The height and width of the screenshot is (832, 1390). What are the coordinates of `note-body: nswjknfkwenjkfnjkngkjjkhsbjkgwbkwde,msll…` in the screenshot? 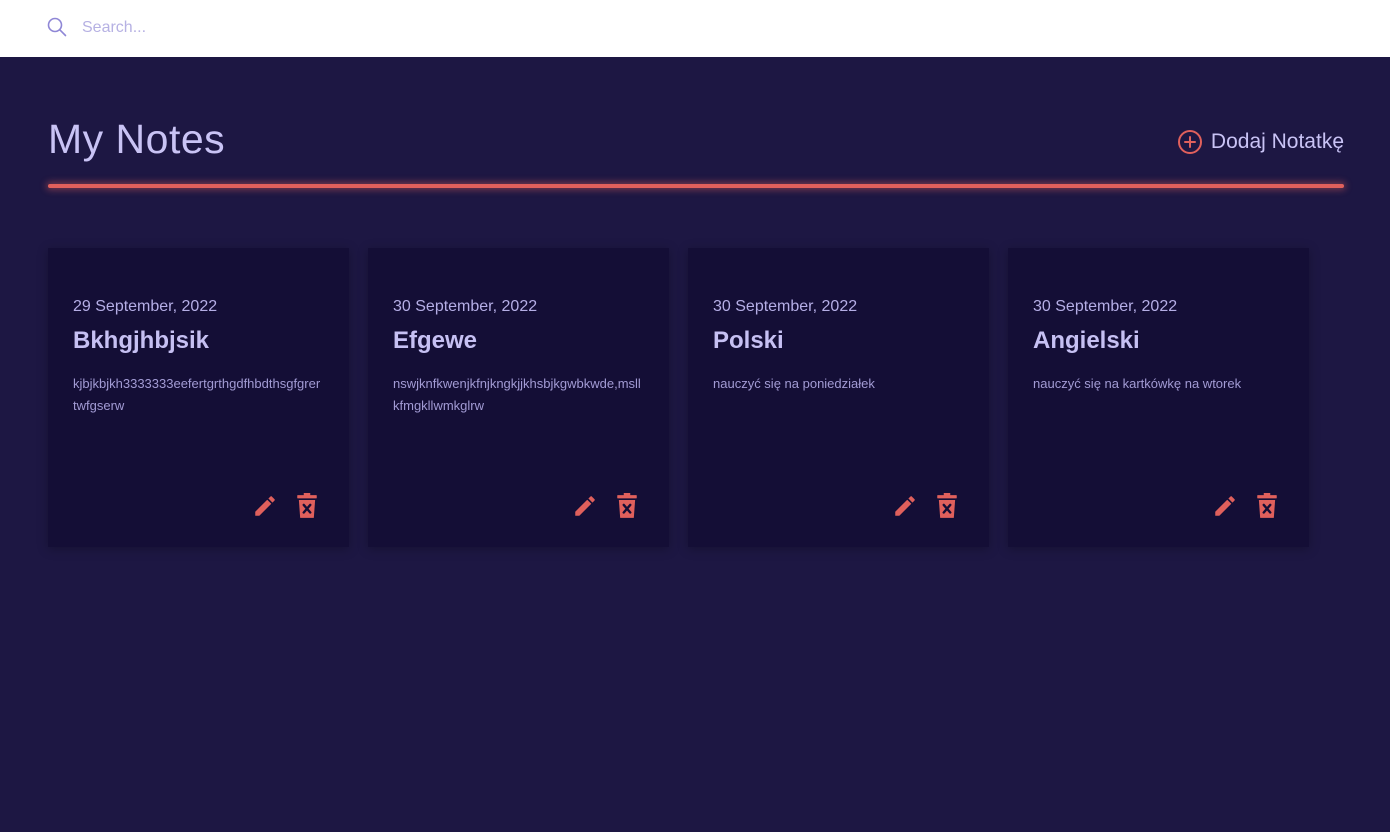 It's located at (517, 394).